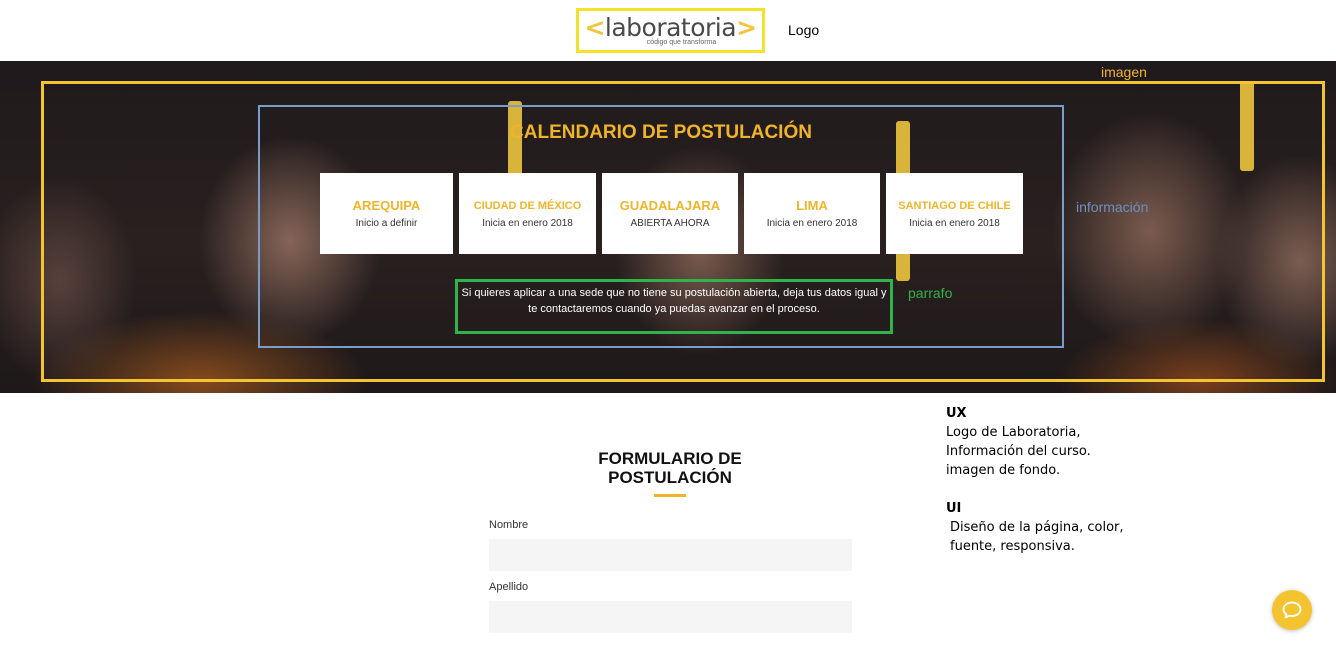 Image resolution: width=1336 pixels, height=645 pixels. What do you see at coordinates (527, 206) in the screenshot?
I see `card-city: CIUDAD DE MÉXICO` at bounding box center [527, 206].